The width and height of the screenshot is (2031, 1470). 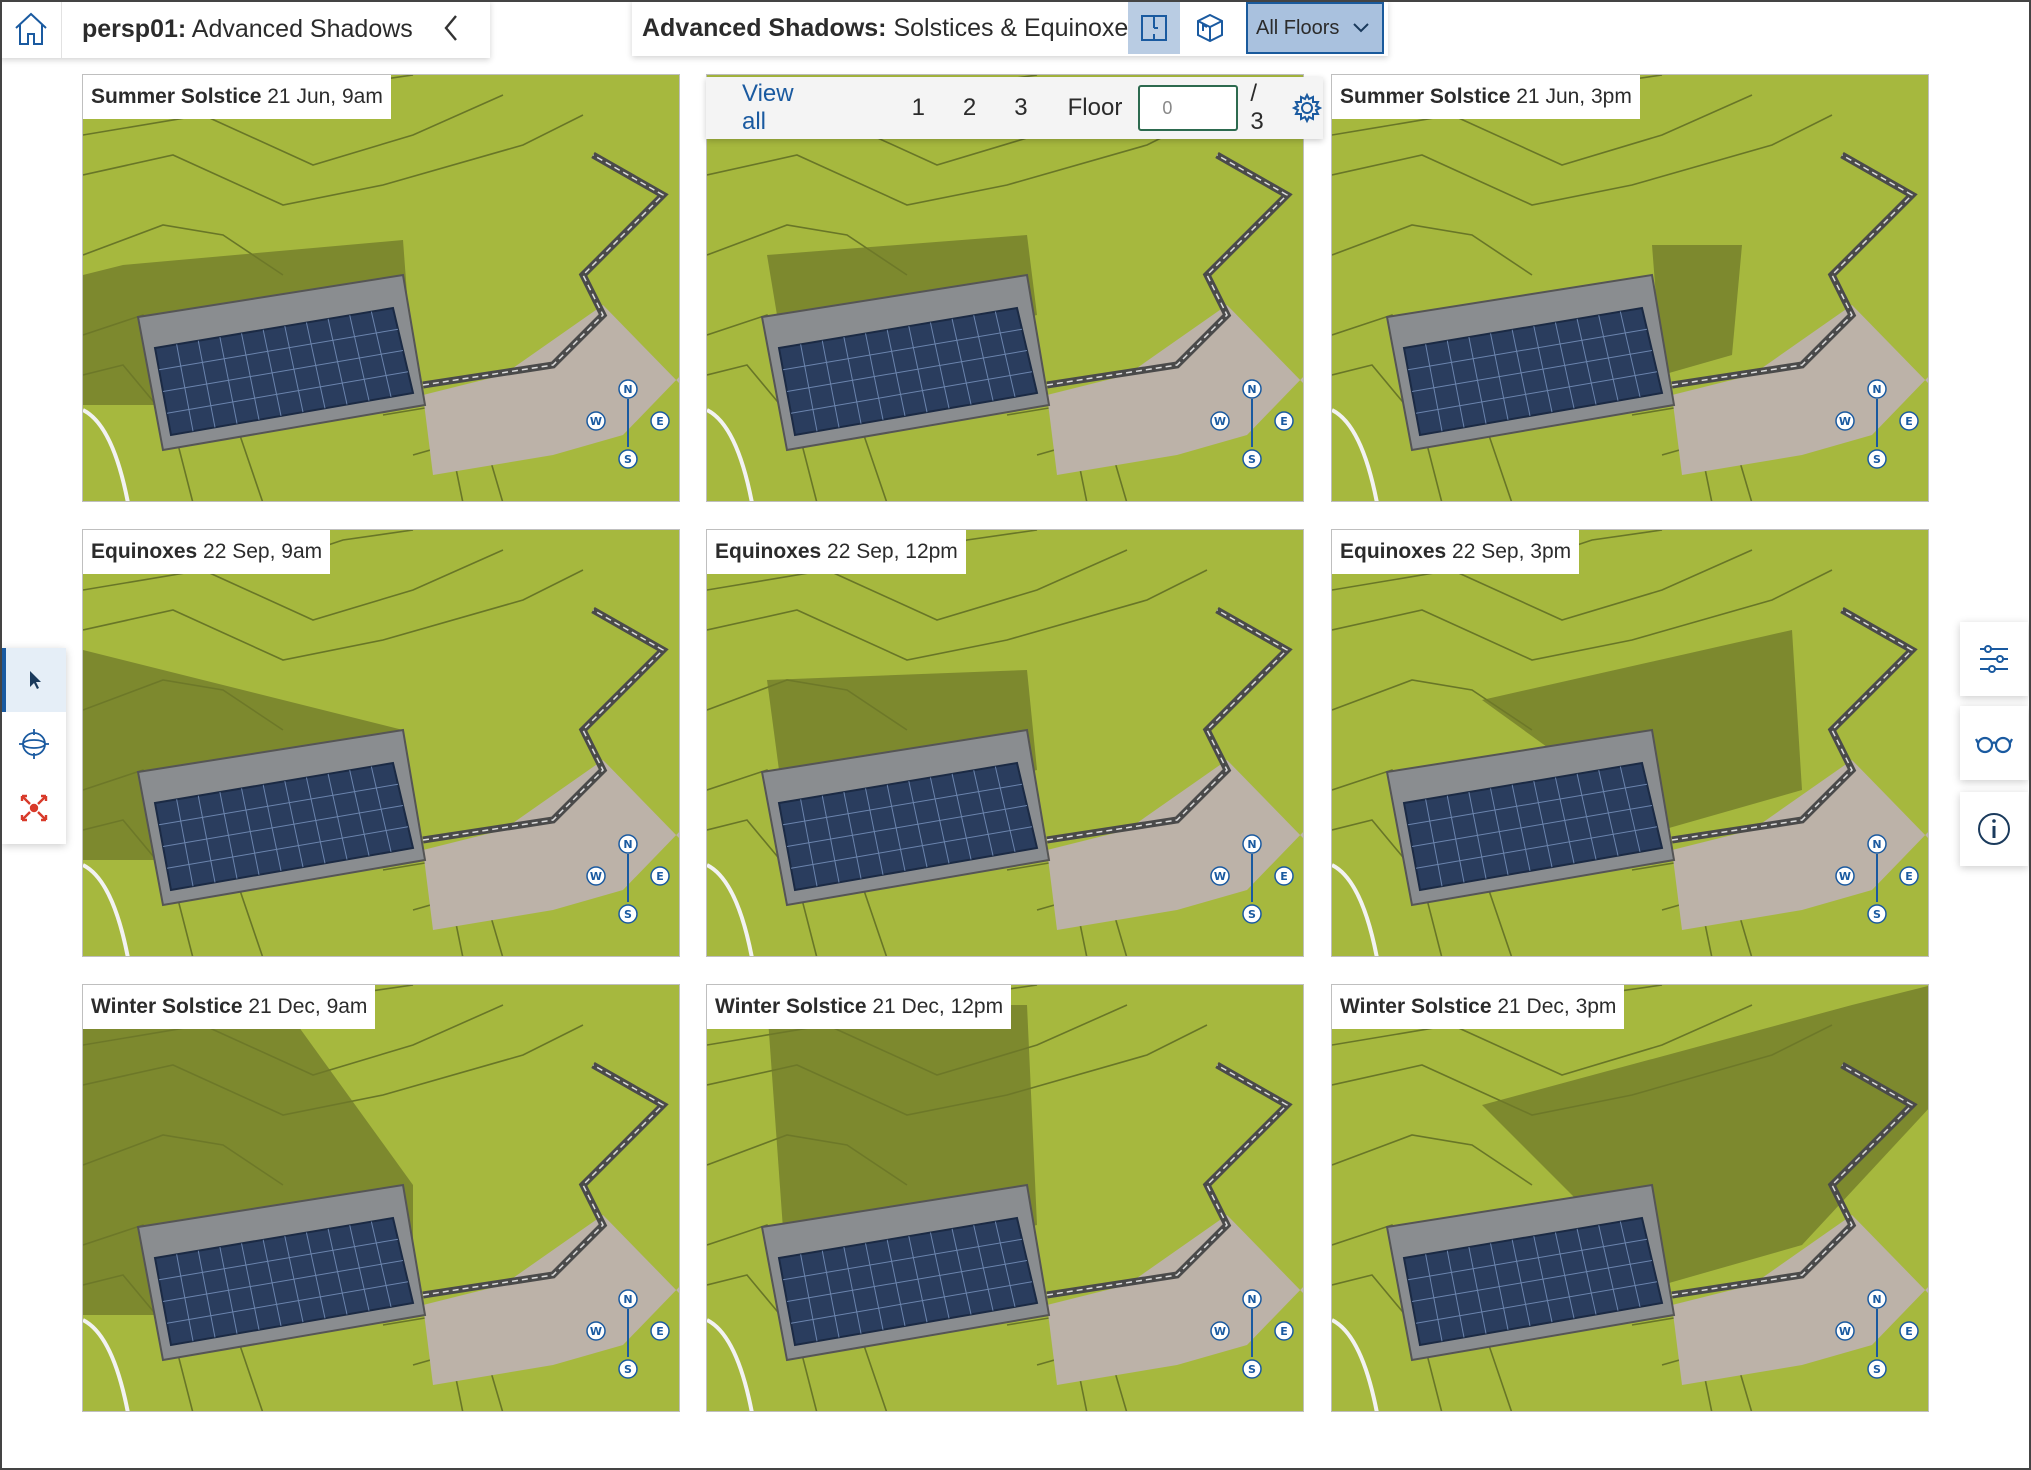 I want to click on orbit-icon, so click(x=34, y=744).